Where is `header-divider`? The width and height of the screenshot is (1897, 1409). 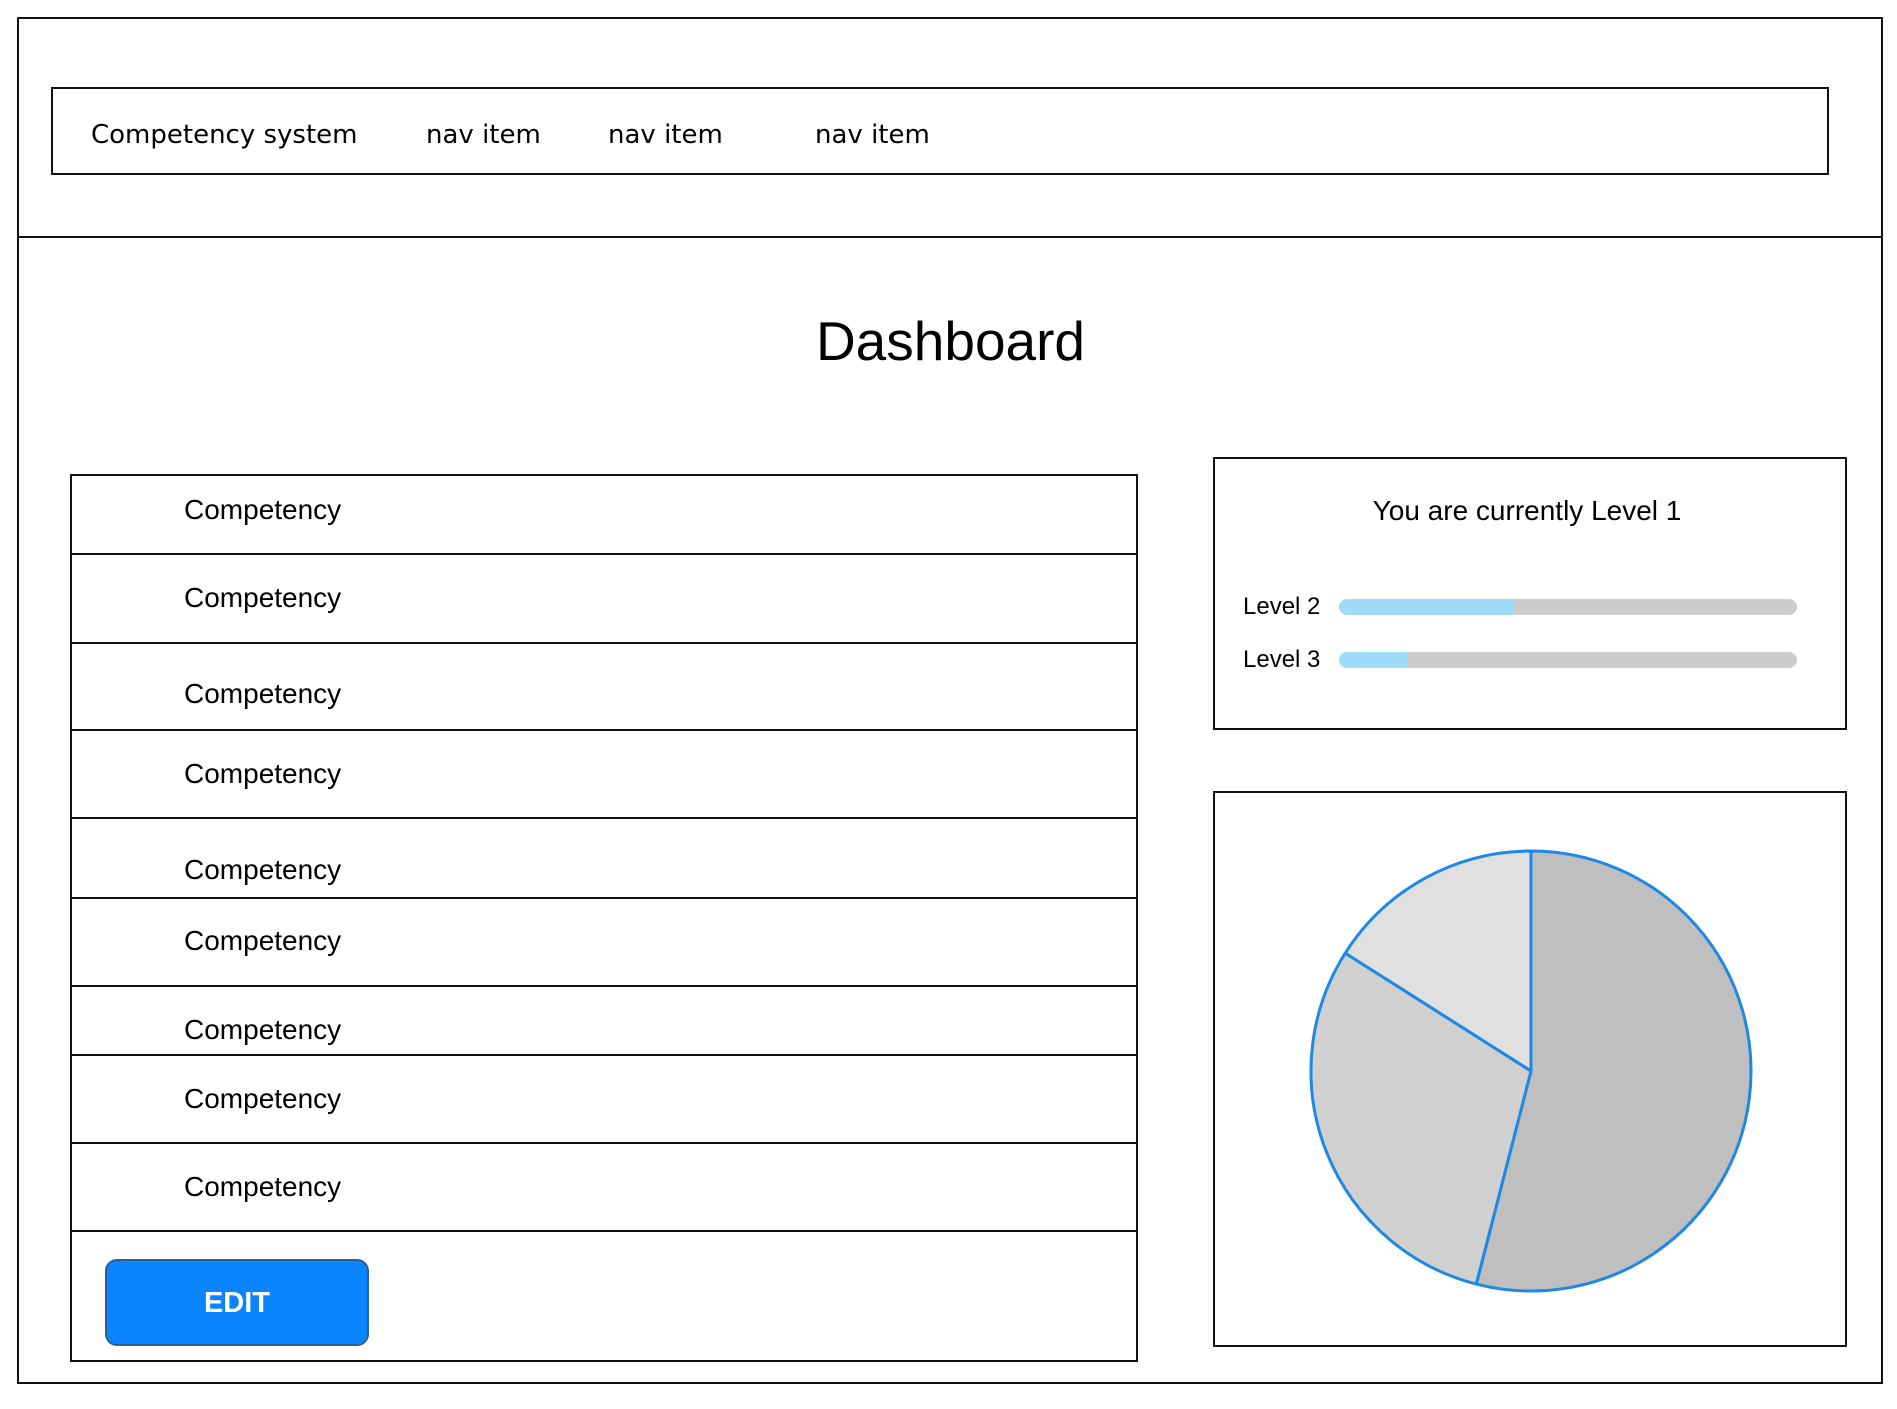
header-divider is located at coordinates (950, 237).